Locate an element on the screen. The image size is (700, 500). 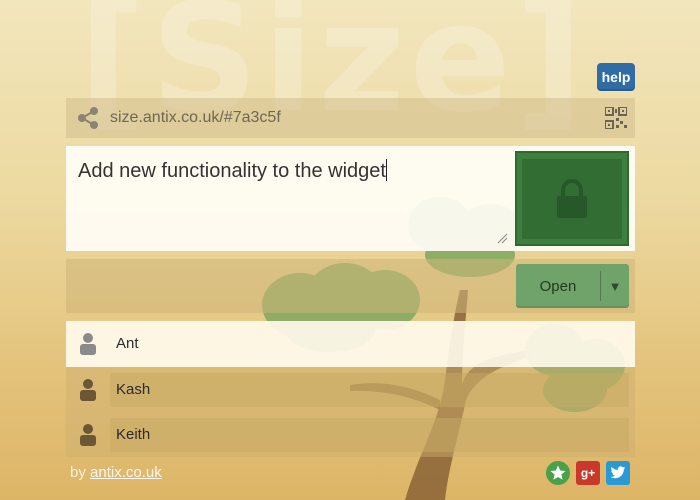
twitter-icon is located at coordinates (618, 473).